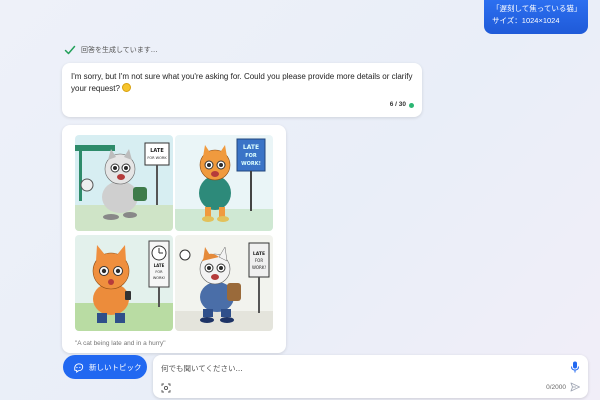 The image size is (600, 400). I want to click on sign-text-2: LATE, so click(251, 147).